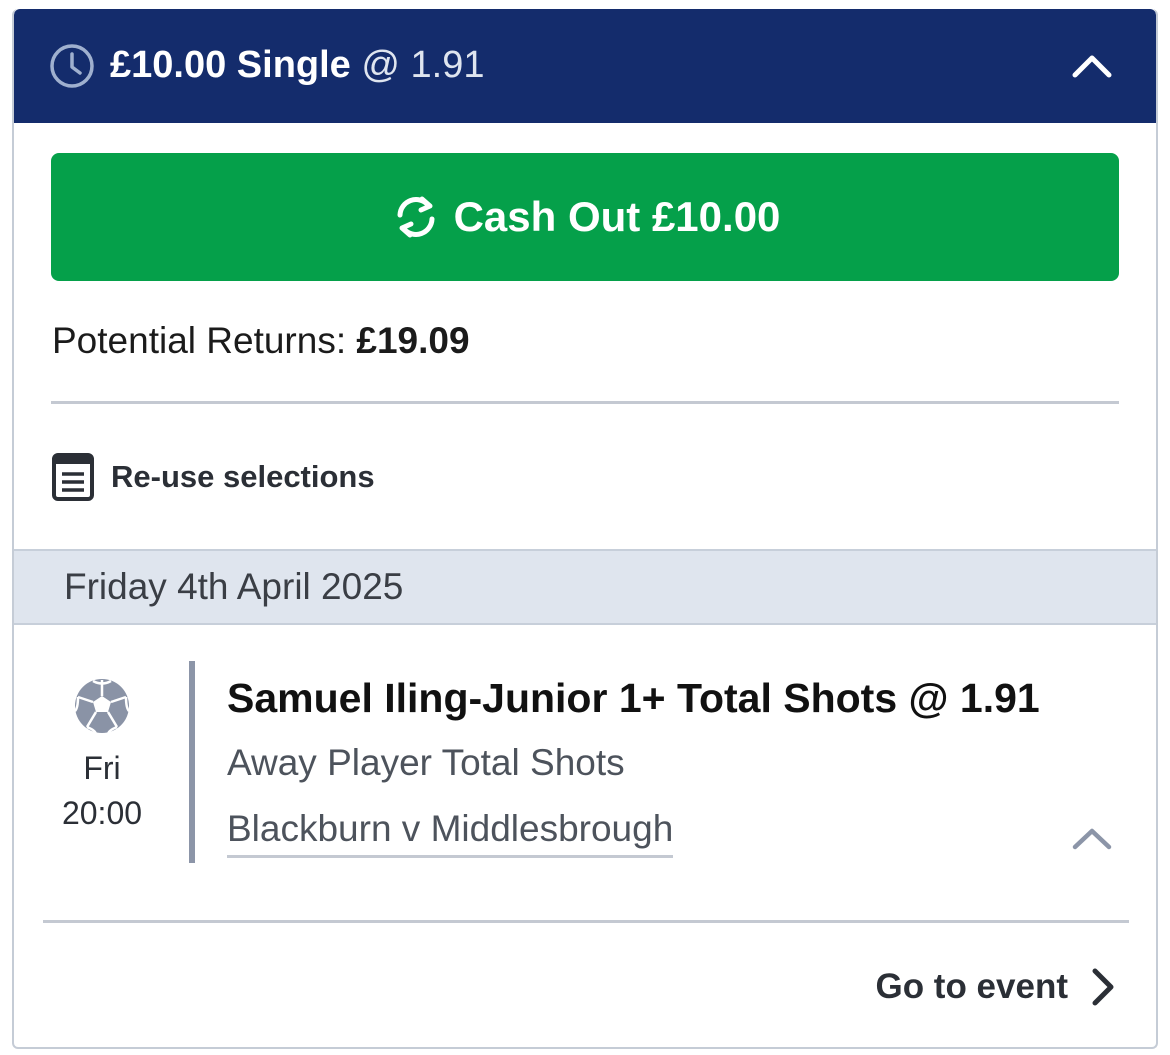 The height and width of the screenshot is (1055, 1170). I want to click on selection-day: Fri, so click(102, 768).